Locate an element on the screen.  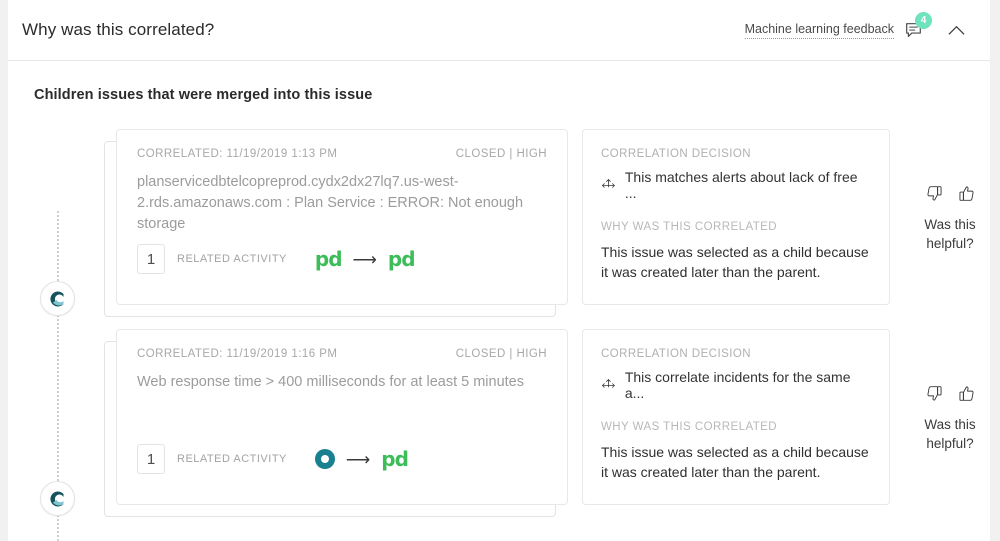
page-title: Why was this correlated? is located at coordinates (118, 29).